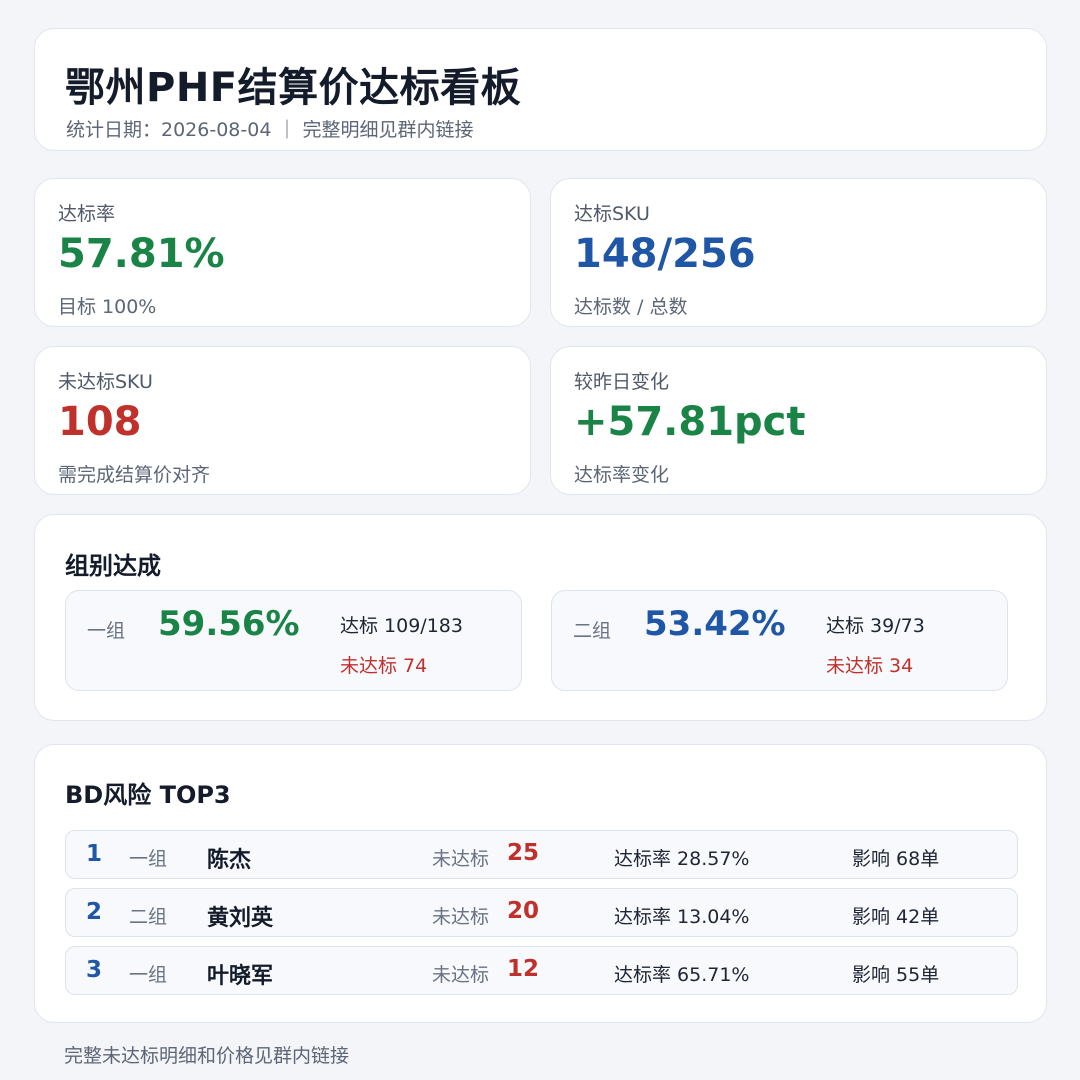 Image resolution: width=1080 pixels, height=1080 pixels. Describe the element at coordinates (105, 382) in the screenshot. I see `stat-label: 未达标SKU` at that location.